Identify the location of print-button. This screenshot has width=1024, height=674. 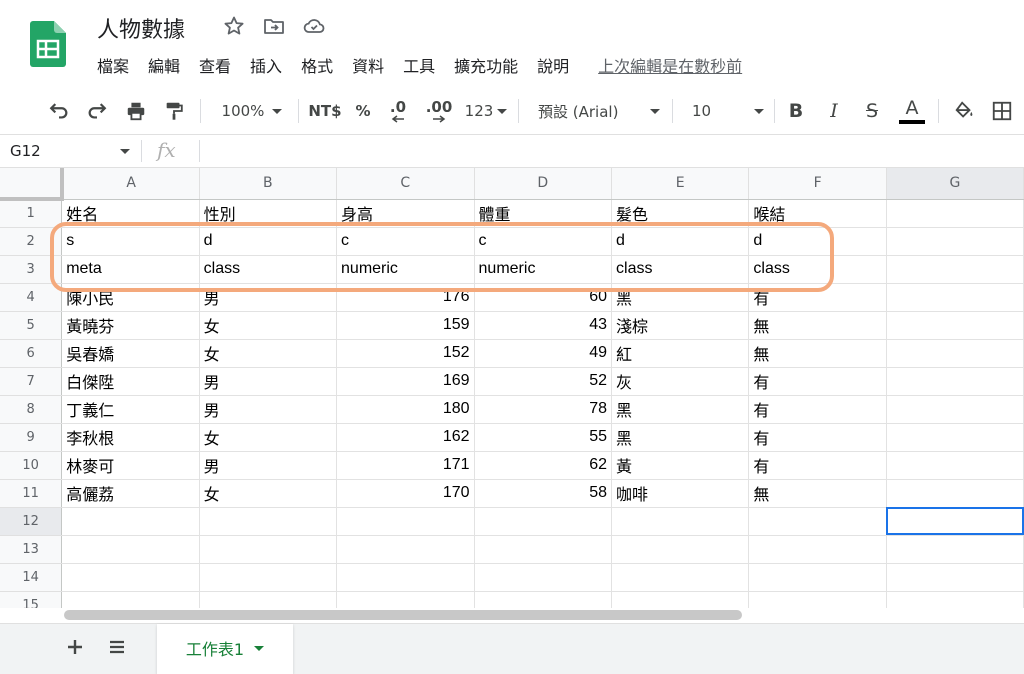
(136, 111).